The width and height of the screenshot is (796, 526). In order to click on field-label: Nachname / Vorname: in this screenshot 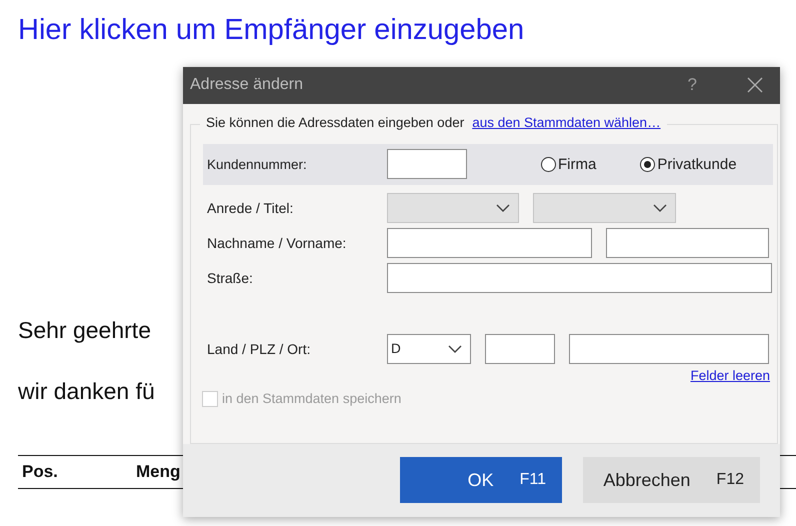, I will do `click(277, 242)`.